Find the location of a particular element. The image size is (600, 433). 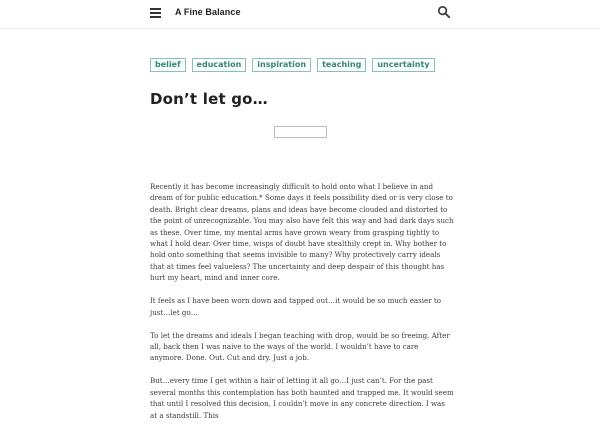

search-button is located at coordinates (444, 12).